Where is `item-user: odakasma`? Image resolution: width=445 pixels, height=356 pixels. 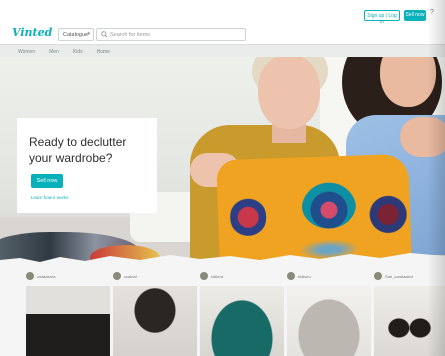 item-user: odakasma is located at coordinates (40, 276).